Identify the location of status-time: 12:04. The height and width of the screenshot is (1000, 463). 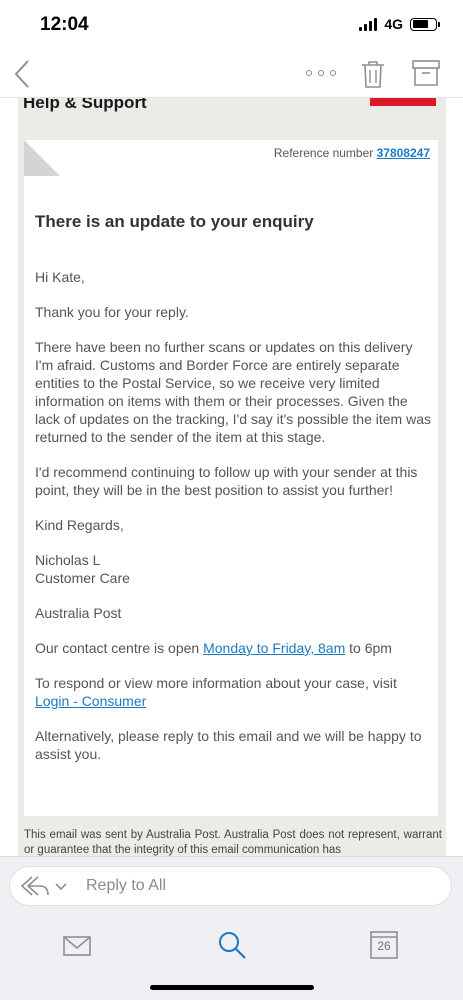
(64, 24).